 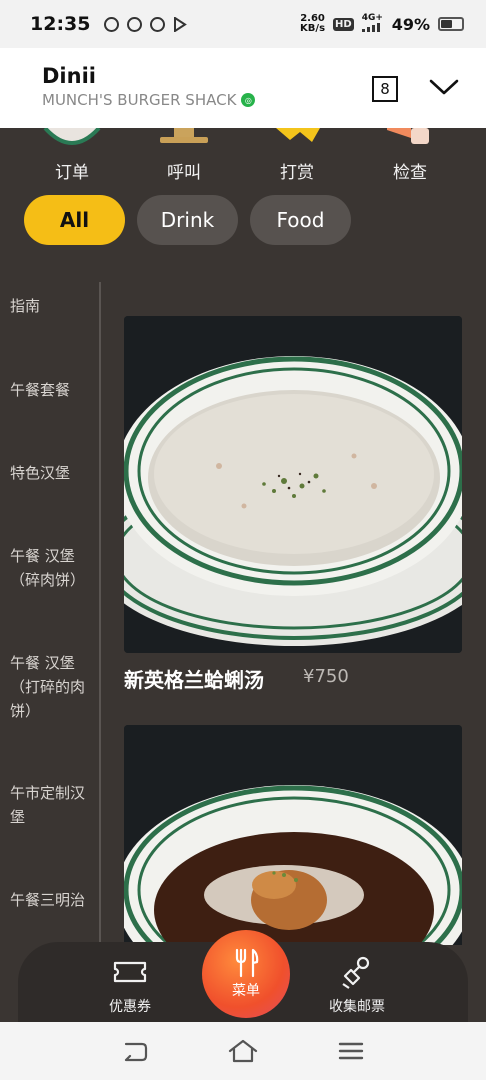 I want to click on action-call-label: 呼叫, so click(x=184, y=173).